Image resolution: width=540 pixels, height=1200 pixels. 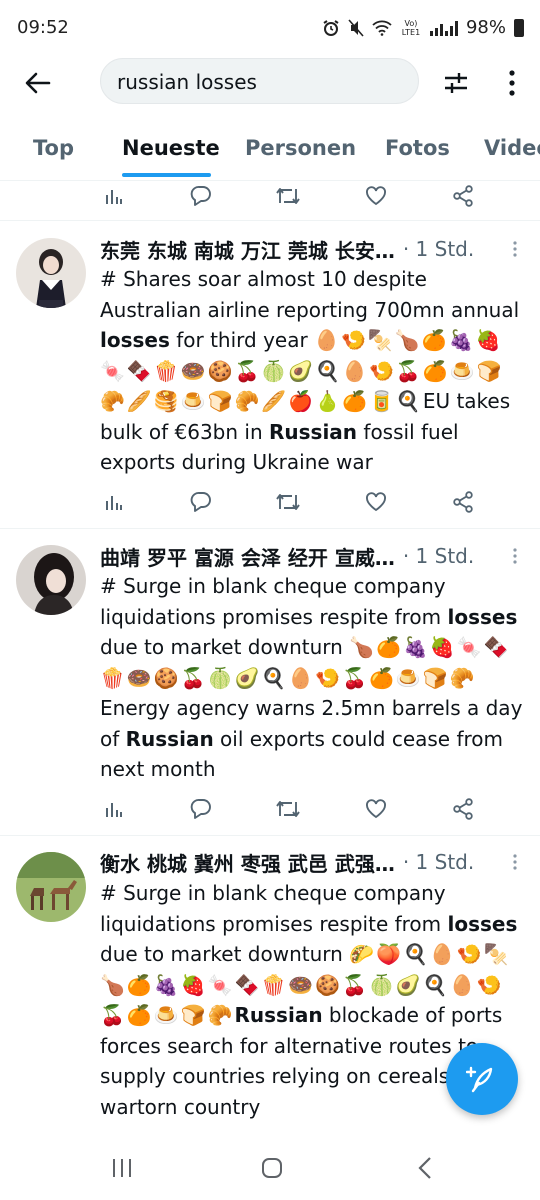 I want to click on alarm-icon, so click(x=331, y=27).